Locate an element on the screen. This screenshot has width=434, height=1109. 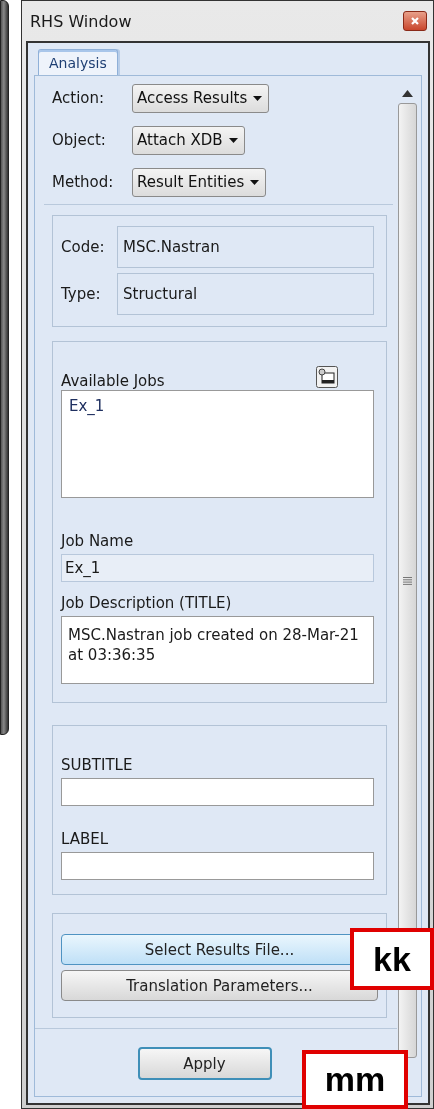
annotation-tooltip: mm is located at coordinates (355, 1079).